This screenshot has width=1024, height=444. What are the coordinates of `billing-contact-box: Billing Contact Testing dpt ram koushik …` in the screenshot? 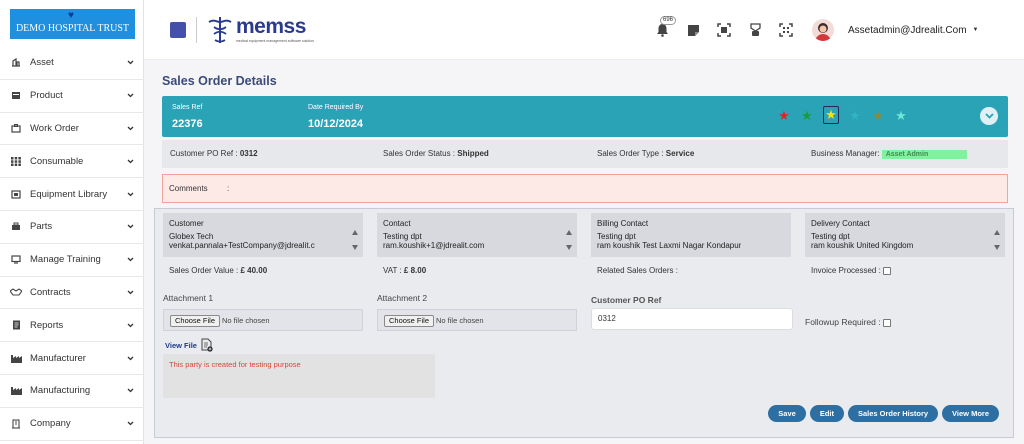 It's located at (691, 235).